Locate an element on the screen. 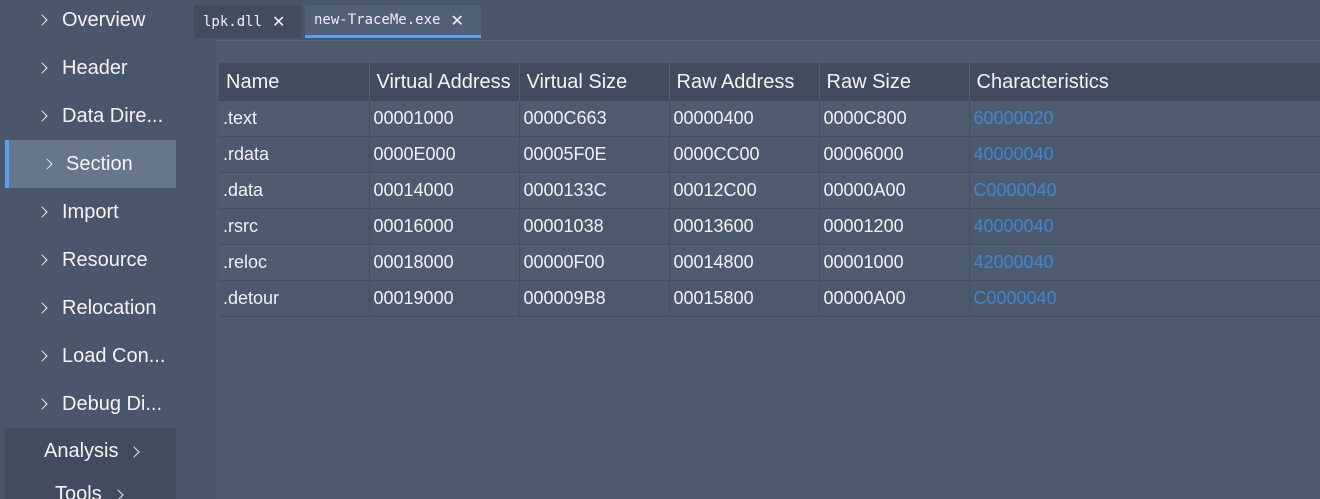 The height and width of the screenshot is (499, 1320). sidebar-group-tools: Tools is located at coordinates (89, 491).